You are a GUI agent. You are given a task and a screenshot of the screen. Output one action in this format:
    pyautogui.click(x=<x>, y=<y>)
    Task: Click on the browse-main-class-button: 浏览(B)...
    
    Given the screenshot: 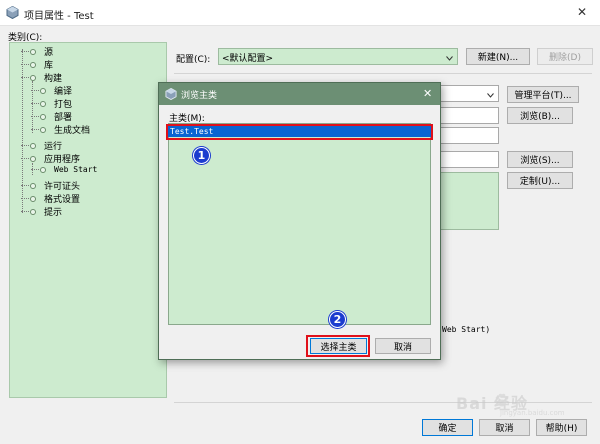 What is the action you would take?
    pyautogui.click(x=540, y=115)
    